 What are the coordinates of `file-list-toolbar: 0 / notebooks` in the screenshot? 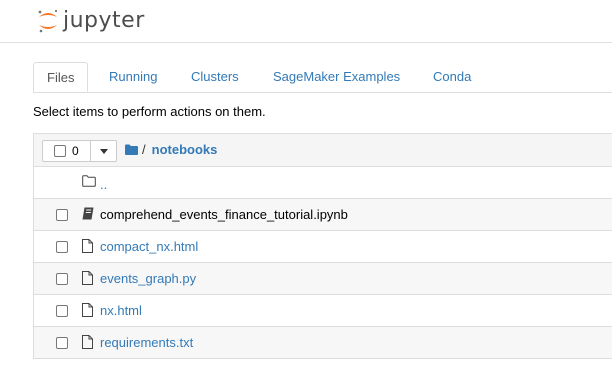 It's located at (323, 150).